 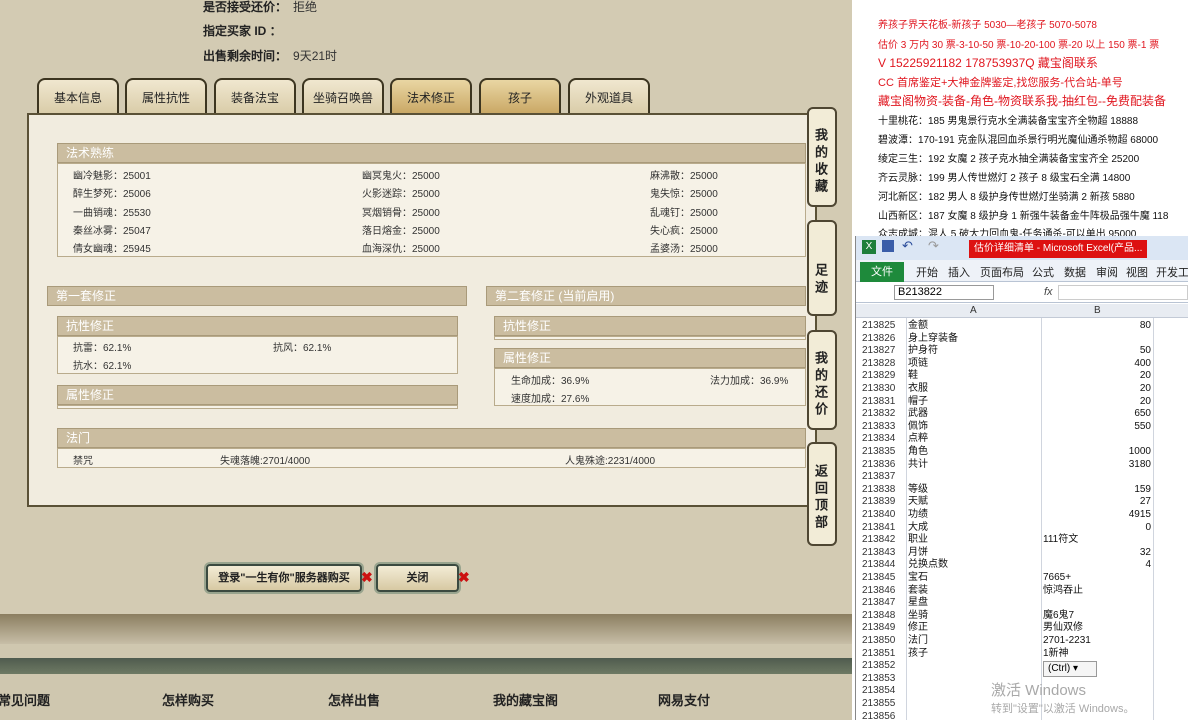 I want to click on tab-insert: 插入, so click(x=959, y=272).